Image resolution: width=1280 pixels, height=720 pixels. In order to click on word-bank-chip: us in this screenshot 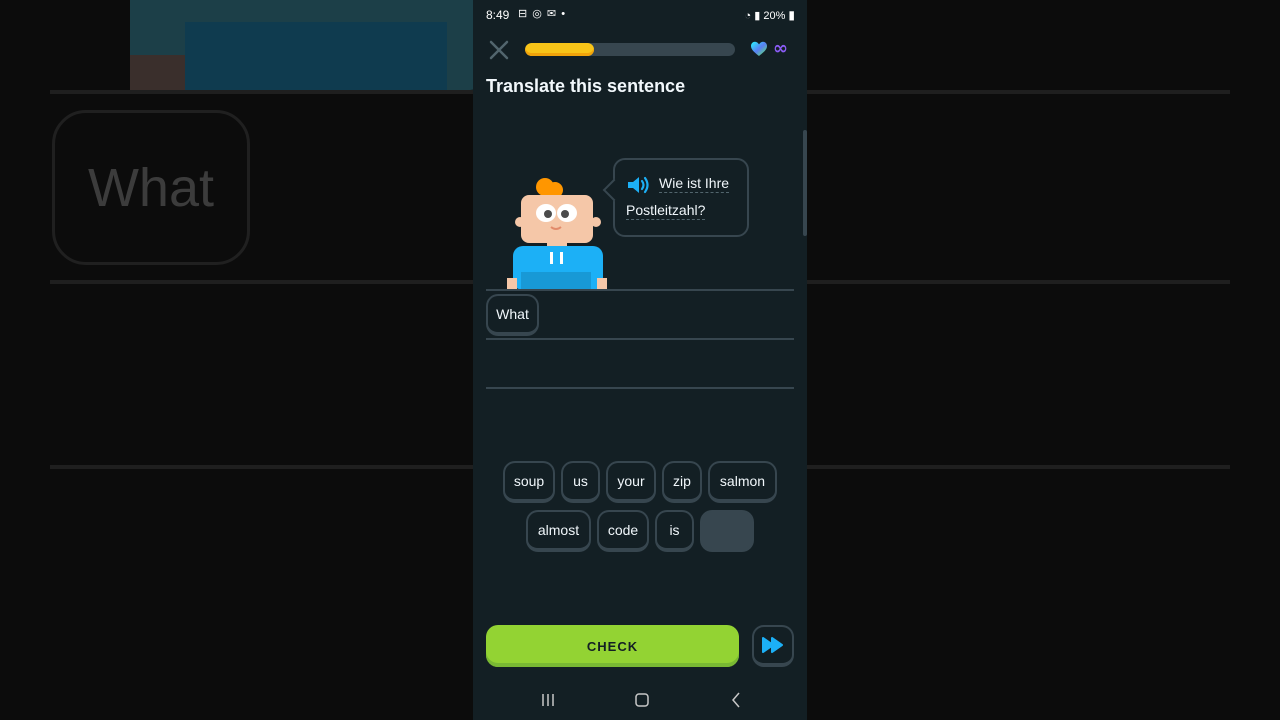, I will do `click(580, 482)`.